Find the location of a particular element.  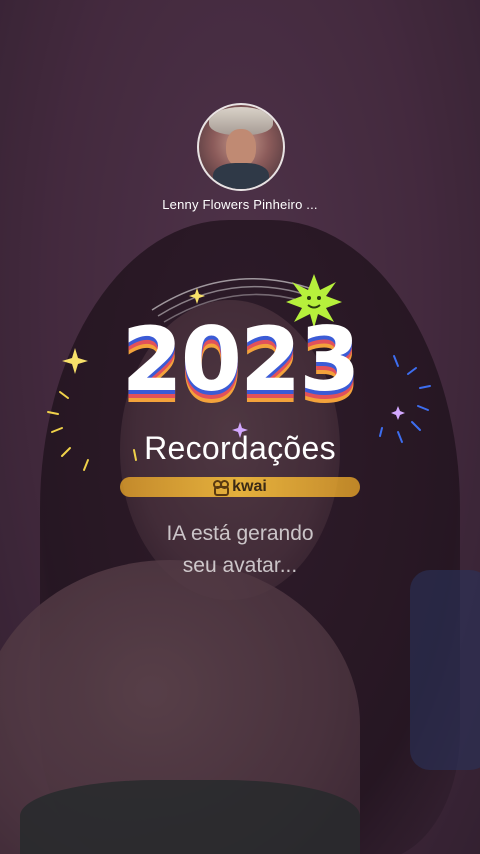

recap-year: 2023 is located at coordinates (241, 359).